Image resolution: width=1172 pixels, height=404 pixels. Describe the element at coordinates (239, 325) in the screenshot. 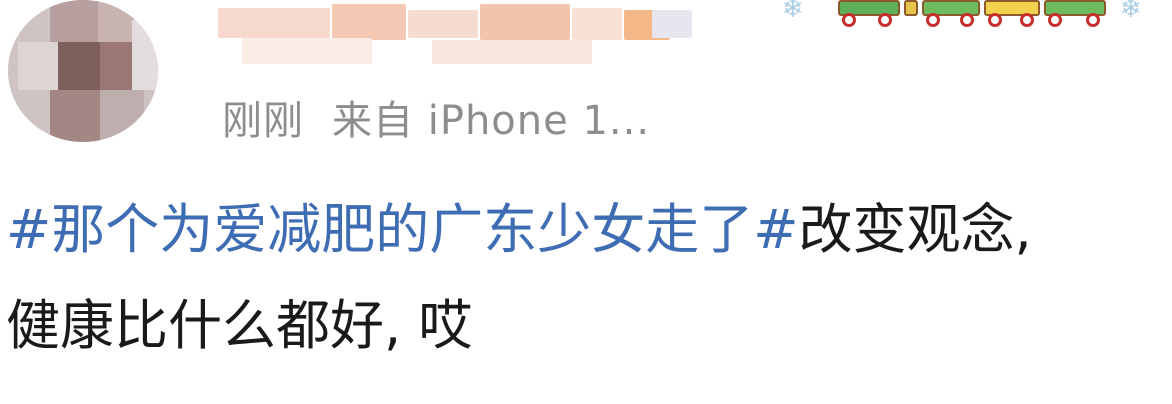

I see `post-text: 健康比什么都好, 哎` at that location.